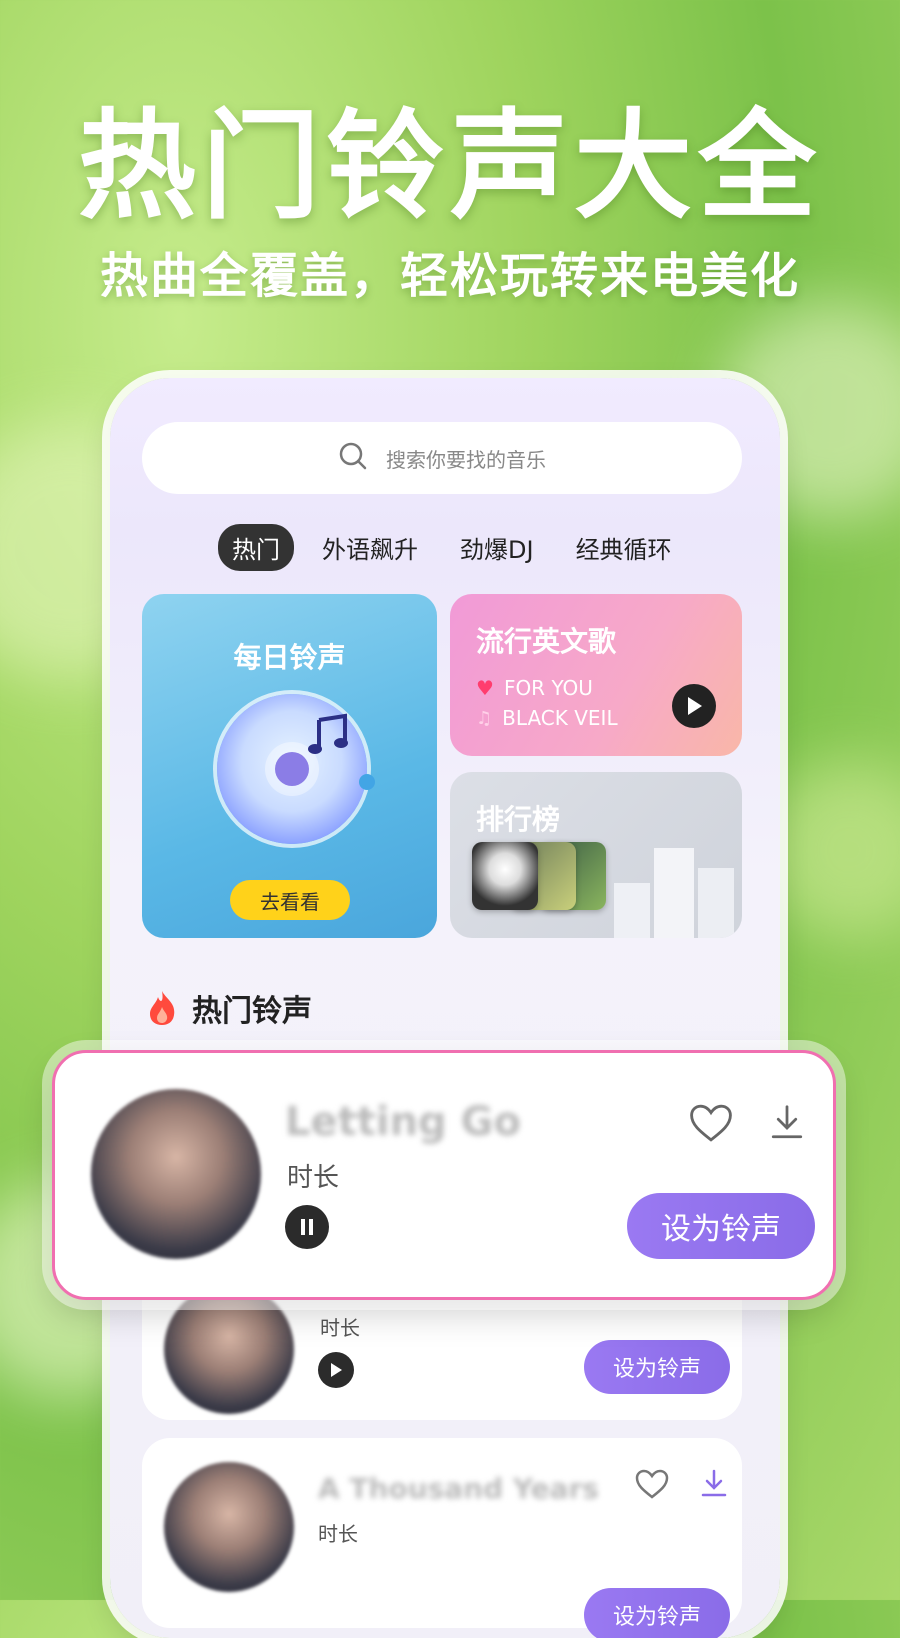  I want to click on album-covers, so click(542, 877).